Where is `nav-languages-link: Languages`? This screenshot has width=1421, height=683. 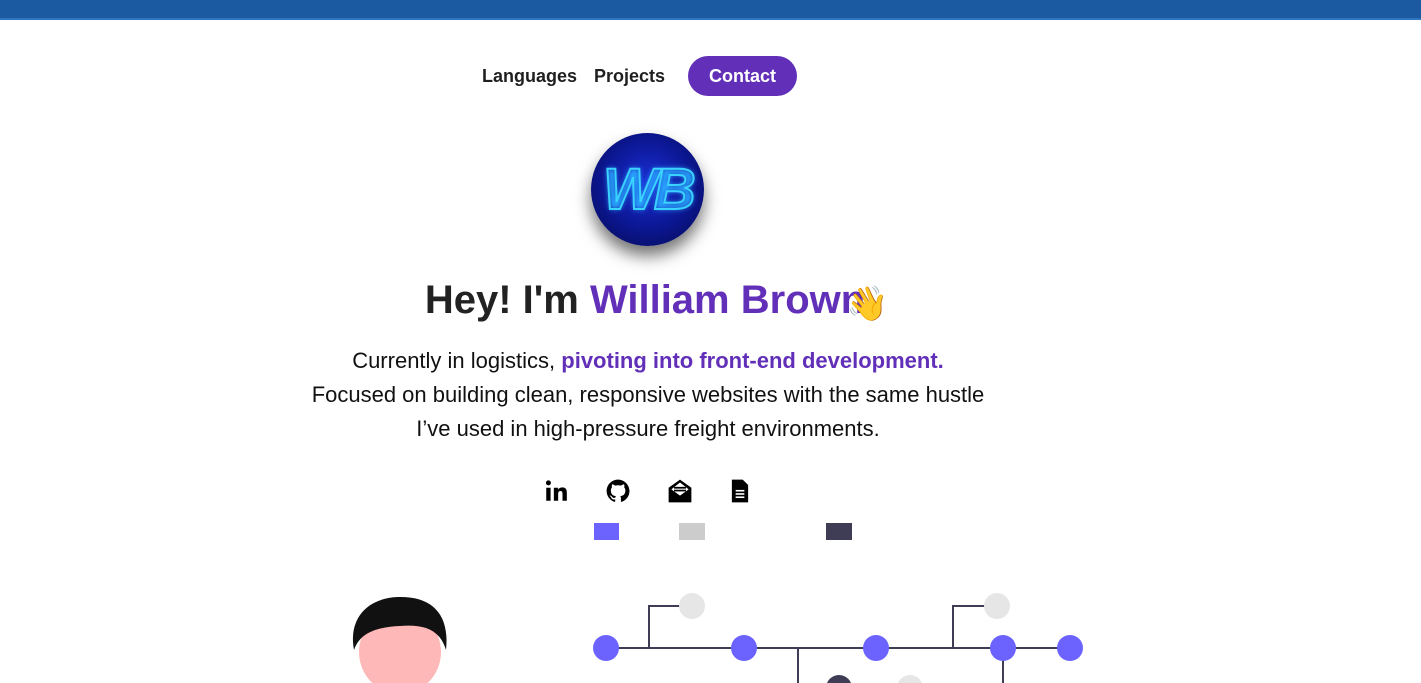
nav-languages-link: Languages is located at coordinates (529, 76).